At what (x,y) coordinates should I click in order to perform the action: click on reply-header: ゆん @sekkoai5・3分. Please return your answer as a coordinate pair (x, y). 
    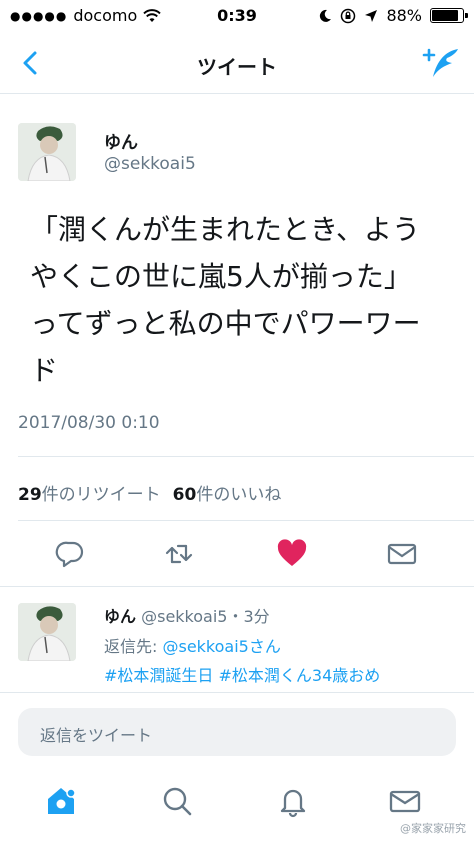
    Looking at the image, I should click on (187, 615).